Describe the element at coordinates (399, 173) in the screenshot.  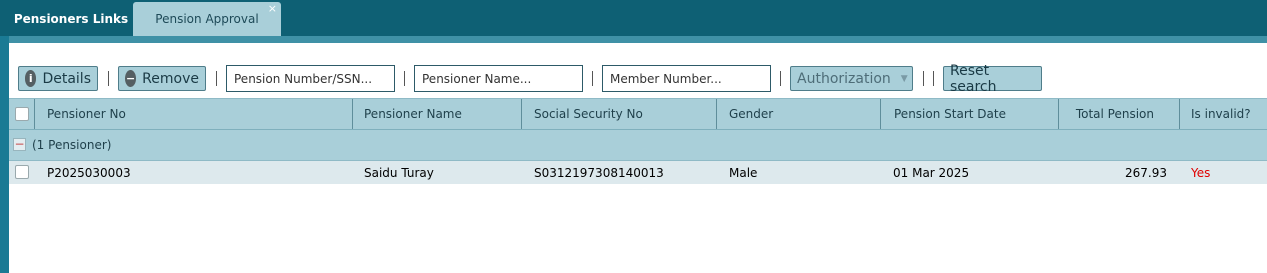
I see `cell-pensioner-name: Saidu Turay` at that location.